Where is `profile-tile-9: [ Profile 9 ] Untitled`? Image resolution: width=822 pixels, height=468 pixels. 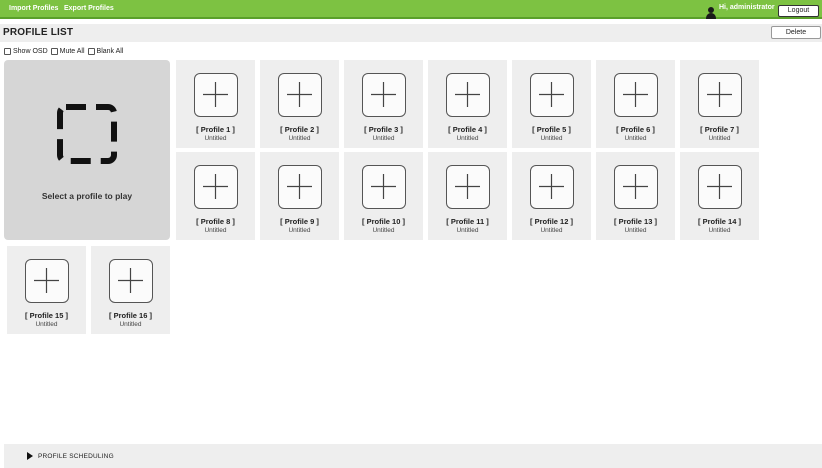 profile-tile-9: [ Profile 9 ] Untitled is located at coordinates (299, 196).